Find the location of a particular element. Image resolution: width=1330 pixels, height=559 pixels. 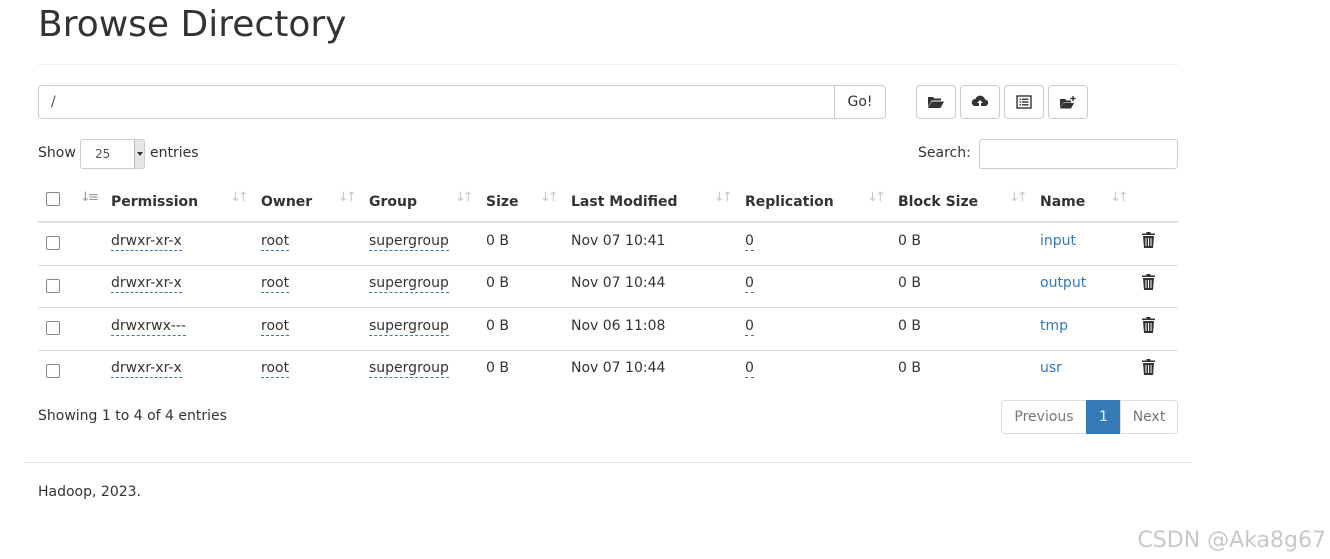

search-input is located at coordinates (1078, 154).